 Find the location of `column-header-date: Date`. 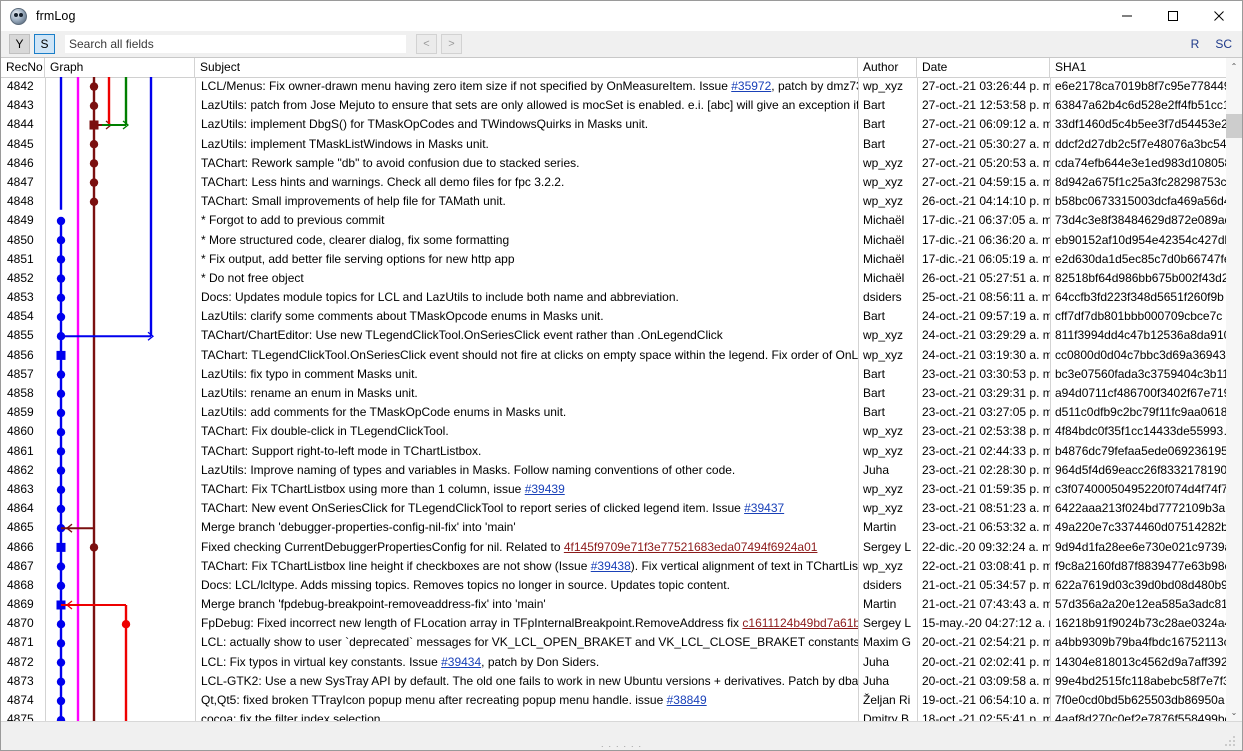

column-header-date: Date is located at coordinates (983, 67).